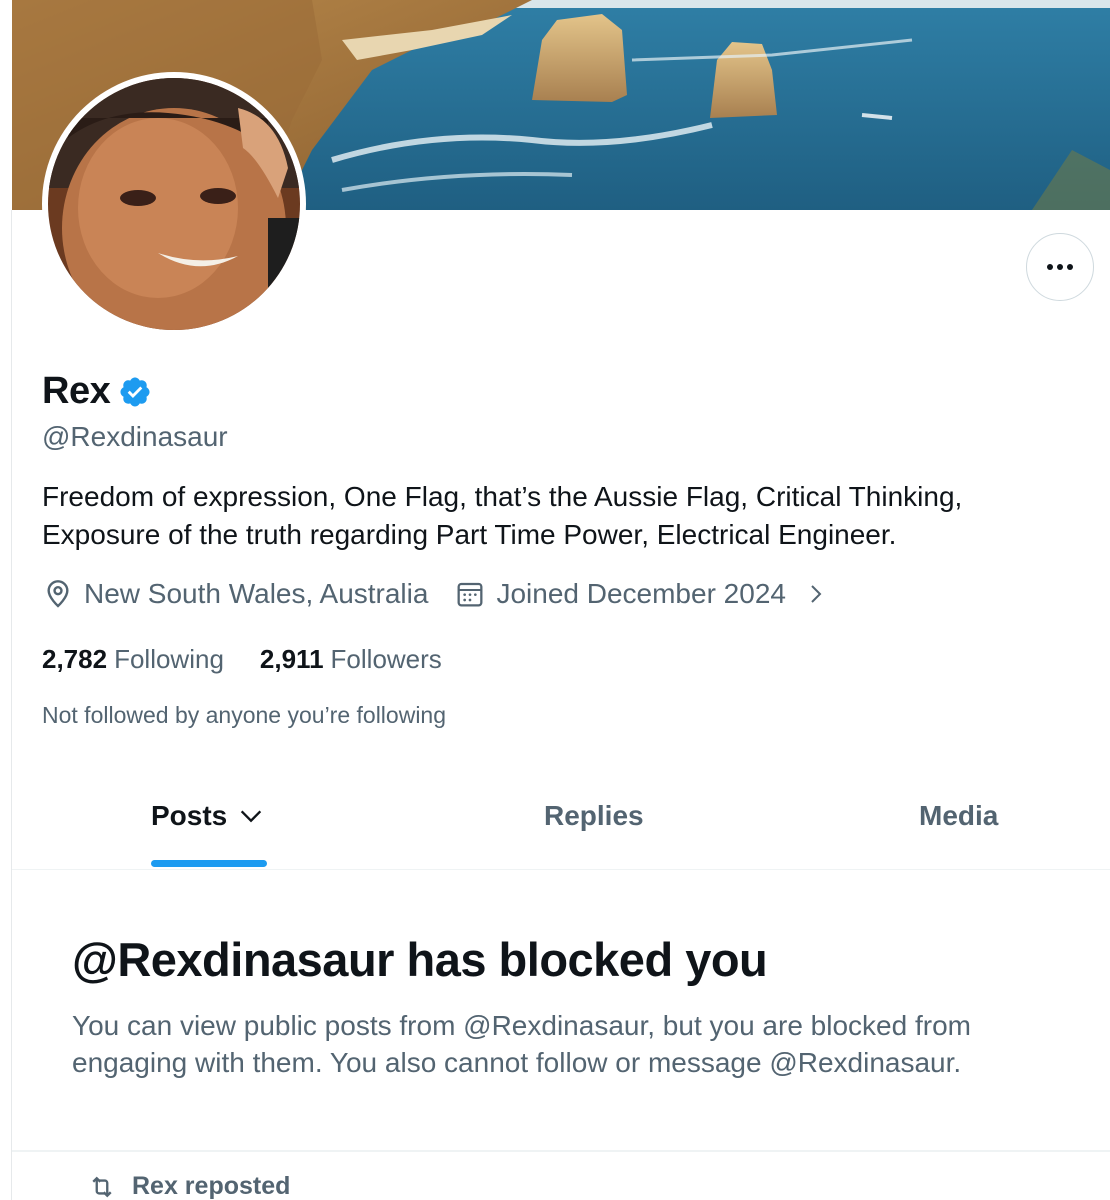 The image size is (1110, 1200). I want to click on profile-name-row: Rex, so click(97, 391).